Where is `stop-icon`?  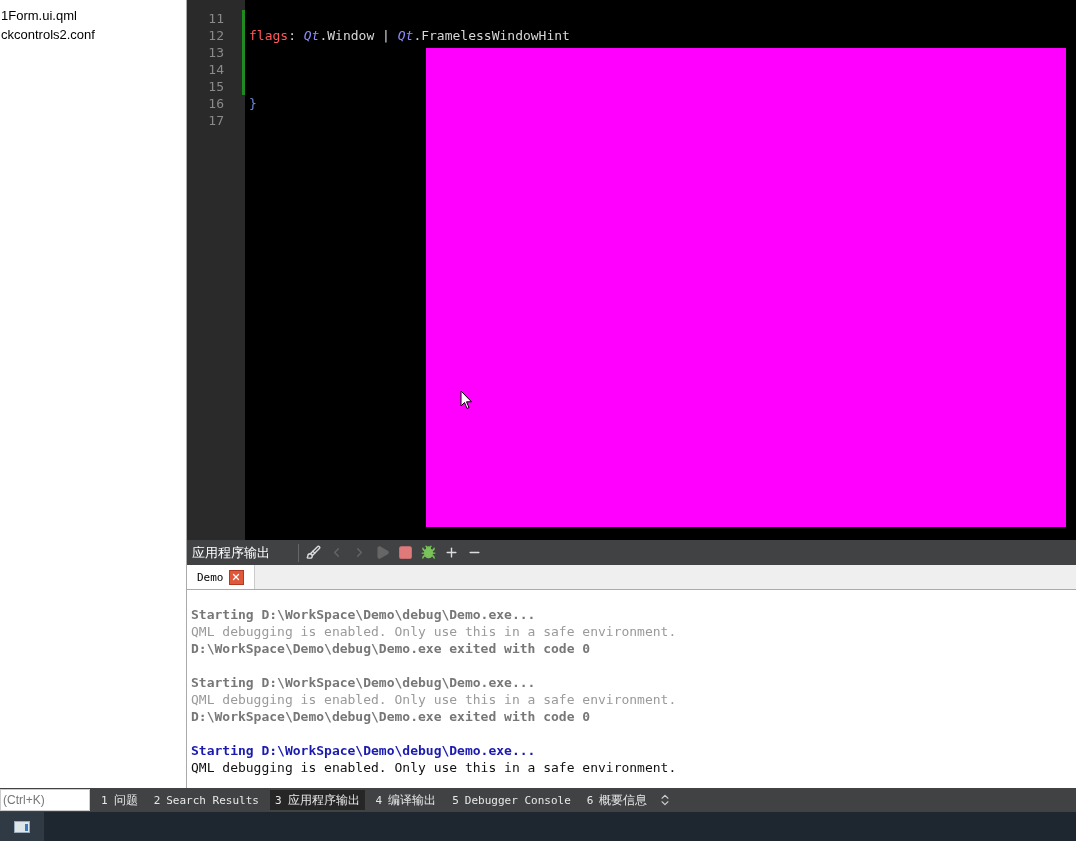
stop-icon is located at coordinates (405, 552).